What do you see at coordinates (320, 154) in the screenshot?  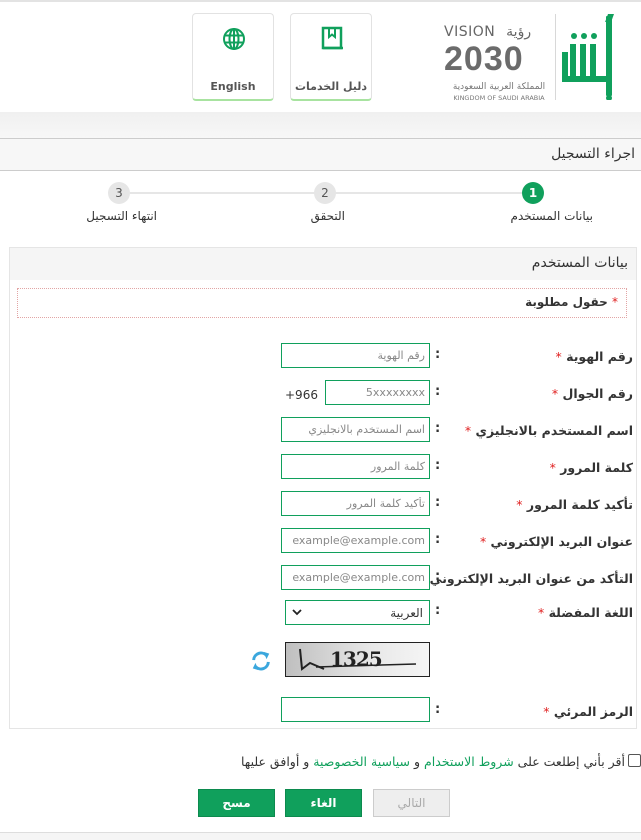 I see `page-title-bar: اجراء التسجيل` at bounding box center [320, 154].